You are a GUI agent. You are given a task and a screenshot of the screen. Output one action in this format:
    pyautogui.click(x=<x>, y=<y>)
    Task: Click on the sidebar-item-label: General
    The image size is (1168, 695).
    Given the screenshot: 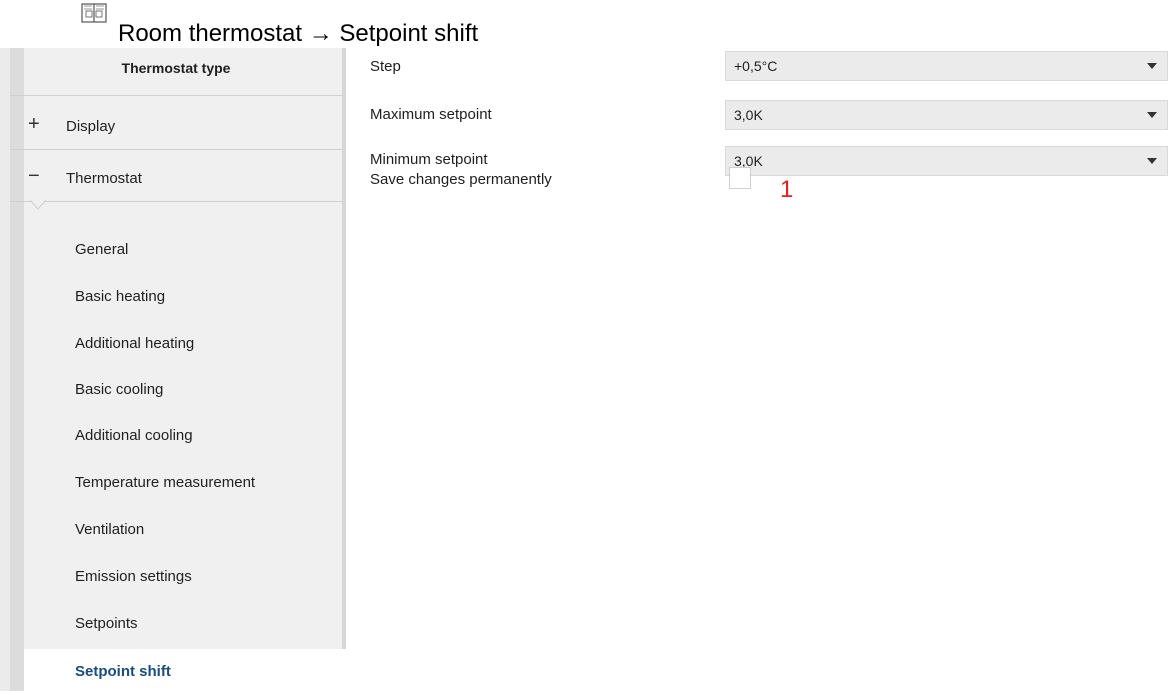 What is the action you would take?
    pyautogui.click(x=102, y=249)
    